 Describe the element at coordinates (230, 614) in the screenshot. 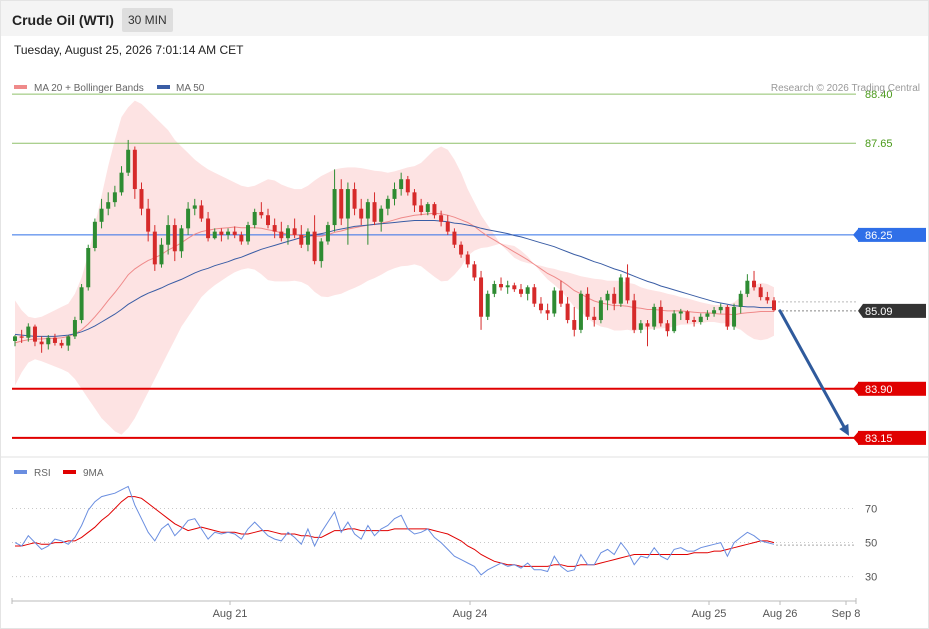

I see `x-axis-label: Aug 21` at that location.